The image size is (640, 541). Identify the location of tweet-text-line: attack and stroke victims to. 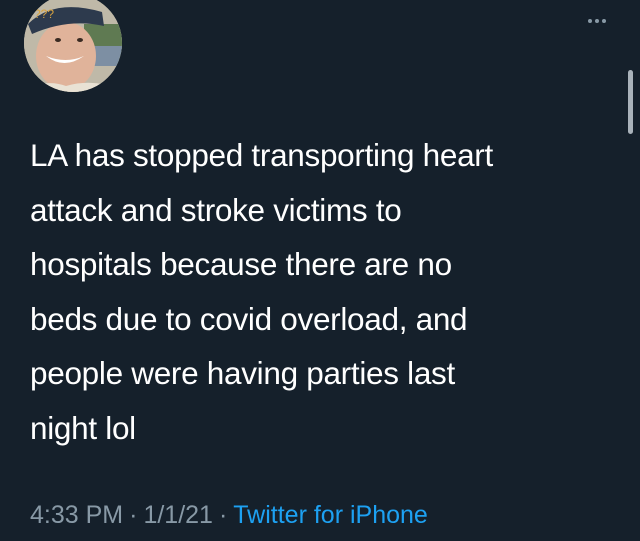
(216, 209).